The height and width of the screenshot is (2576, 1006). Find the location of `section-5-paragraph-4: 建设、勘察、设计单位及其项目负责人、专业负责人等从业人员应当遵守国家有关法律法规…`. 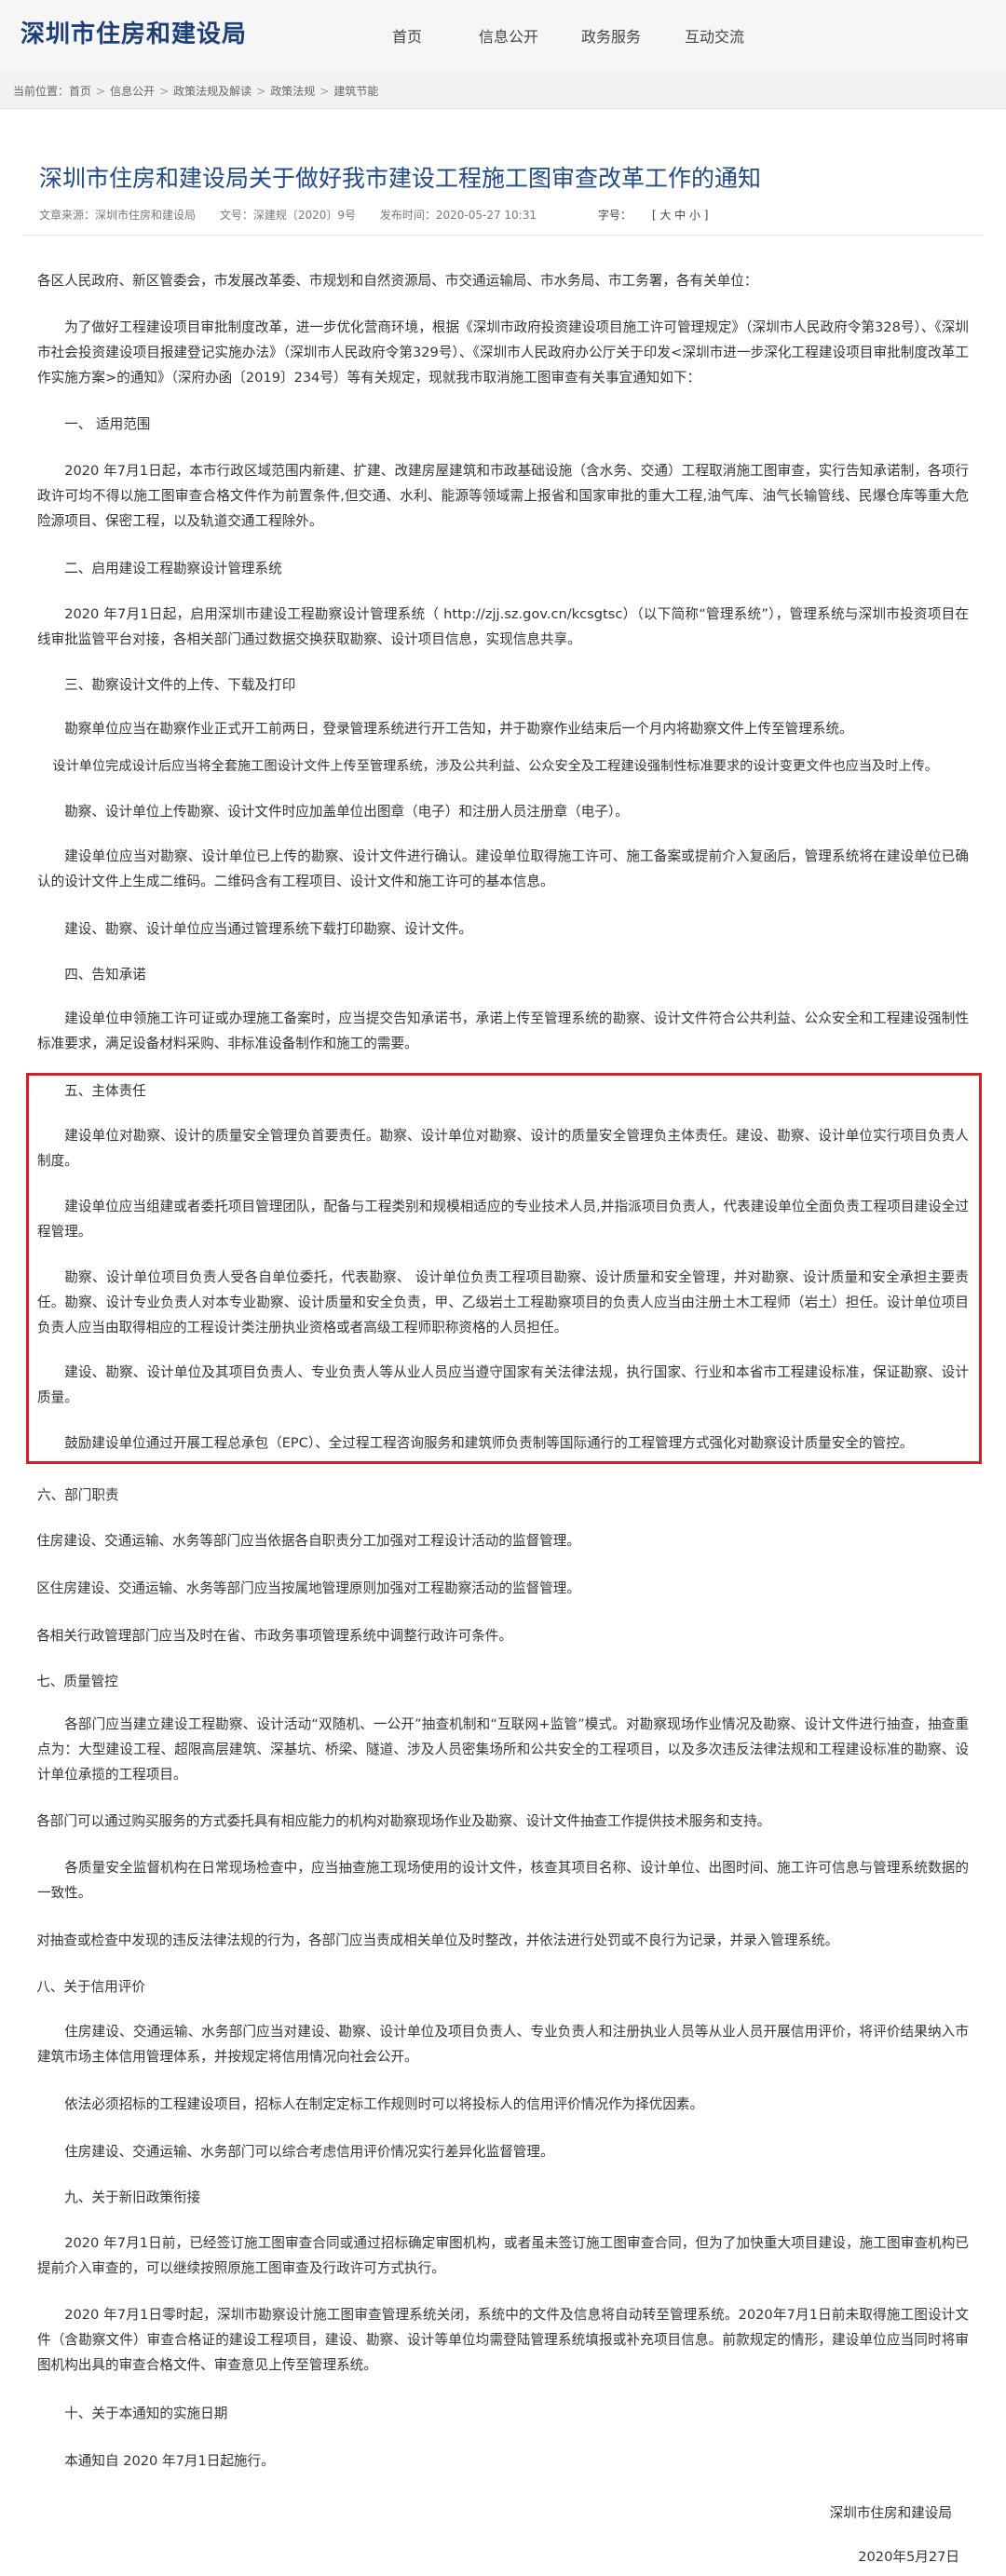

section-5-paragraph-4: 建设、勘察、设计单位及其项目负责人、专业负责人等从业人员应当遵守国家有关法律法规… is located at coordinates (503, 1384).